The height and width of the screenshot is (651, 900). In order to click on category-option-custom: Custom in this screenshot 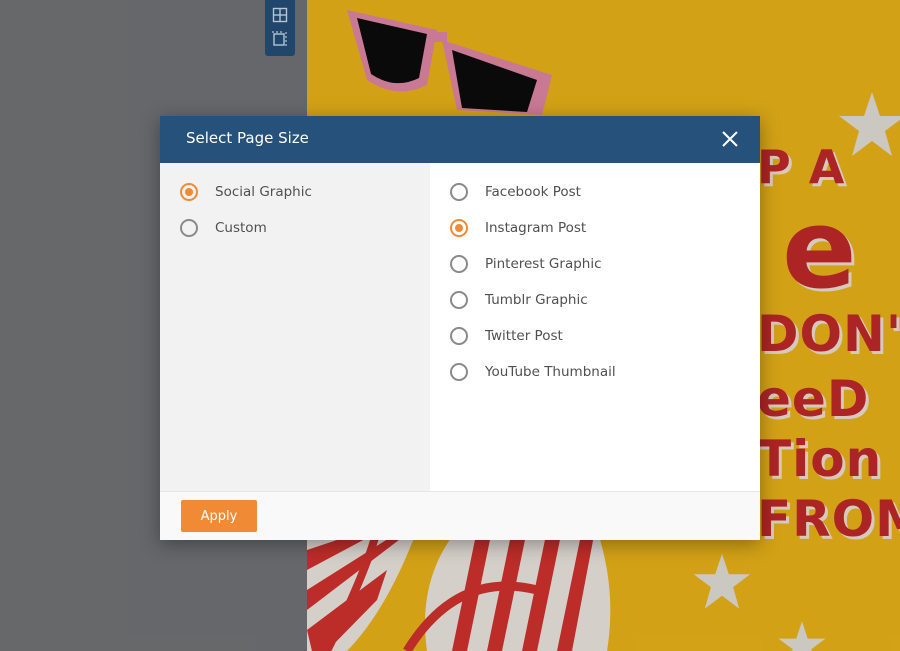, I will do `click(223, 228)`.